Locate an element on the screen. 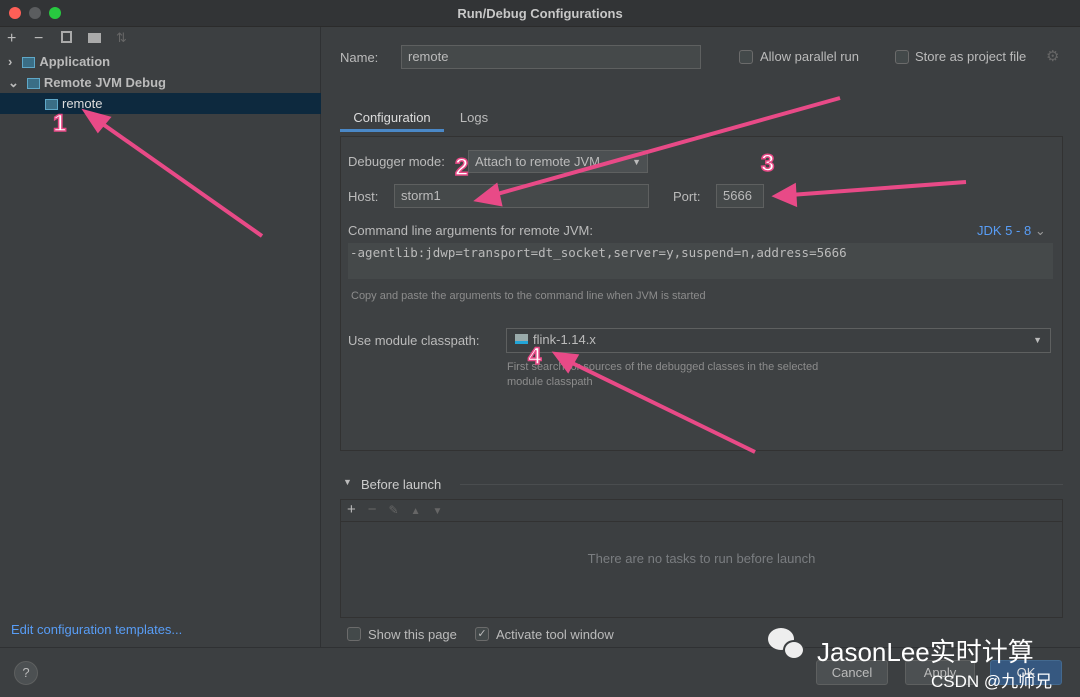 The width and height of the screenshot is (1080, 697). csdn-watermark: CSDN @九师兄 is located at coordinates (992, 681).